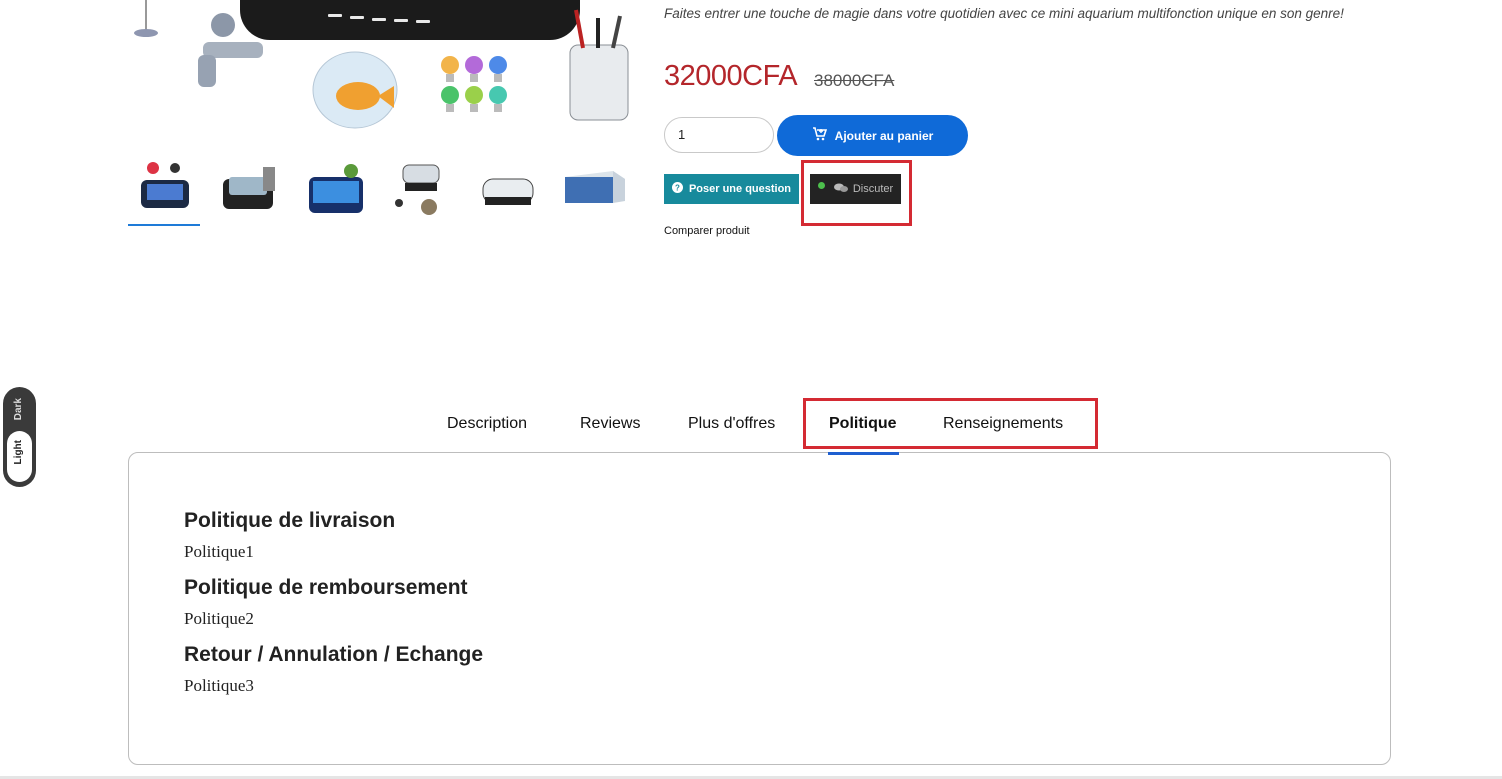 This screenshot has height=779, width=1502. I want to click on policy-title-refund: Politique de remboursement, so click(326, 587).